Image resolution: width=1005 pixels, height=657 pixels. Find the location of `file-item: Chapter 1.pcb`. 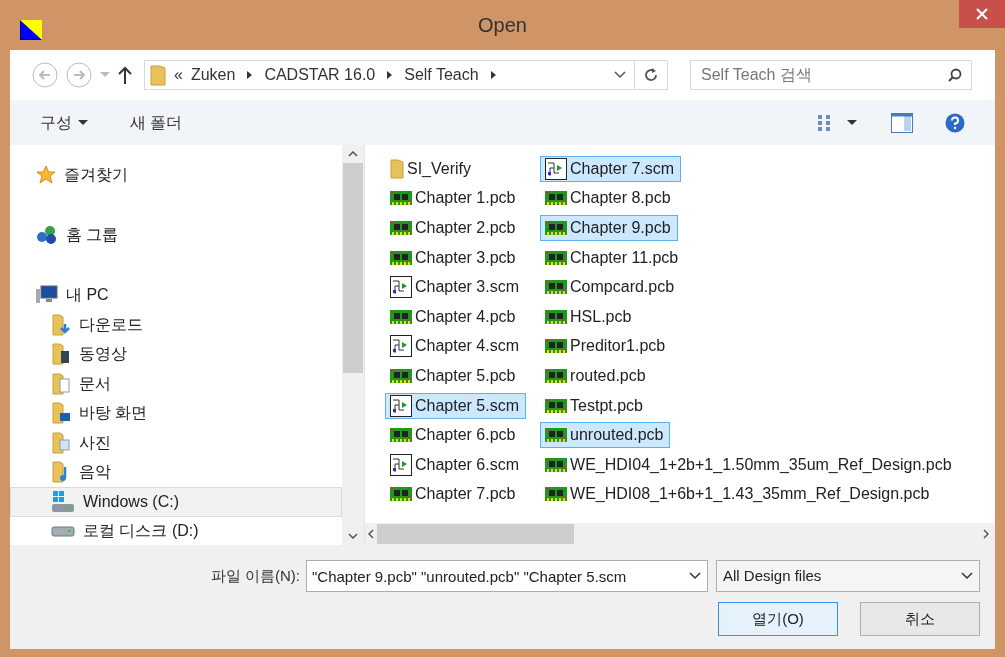

file-item: Chapter 1.pcb is located at coordinates (454, 198).